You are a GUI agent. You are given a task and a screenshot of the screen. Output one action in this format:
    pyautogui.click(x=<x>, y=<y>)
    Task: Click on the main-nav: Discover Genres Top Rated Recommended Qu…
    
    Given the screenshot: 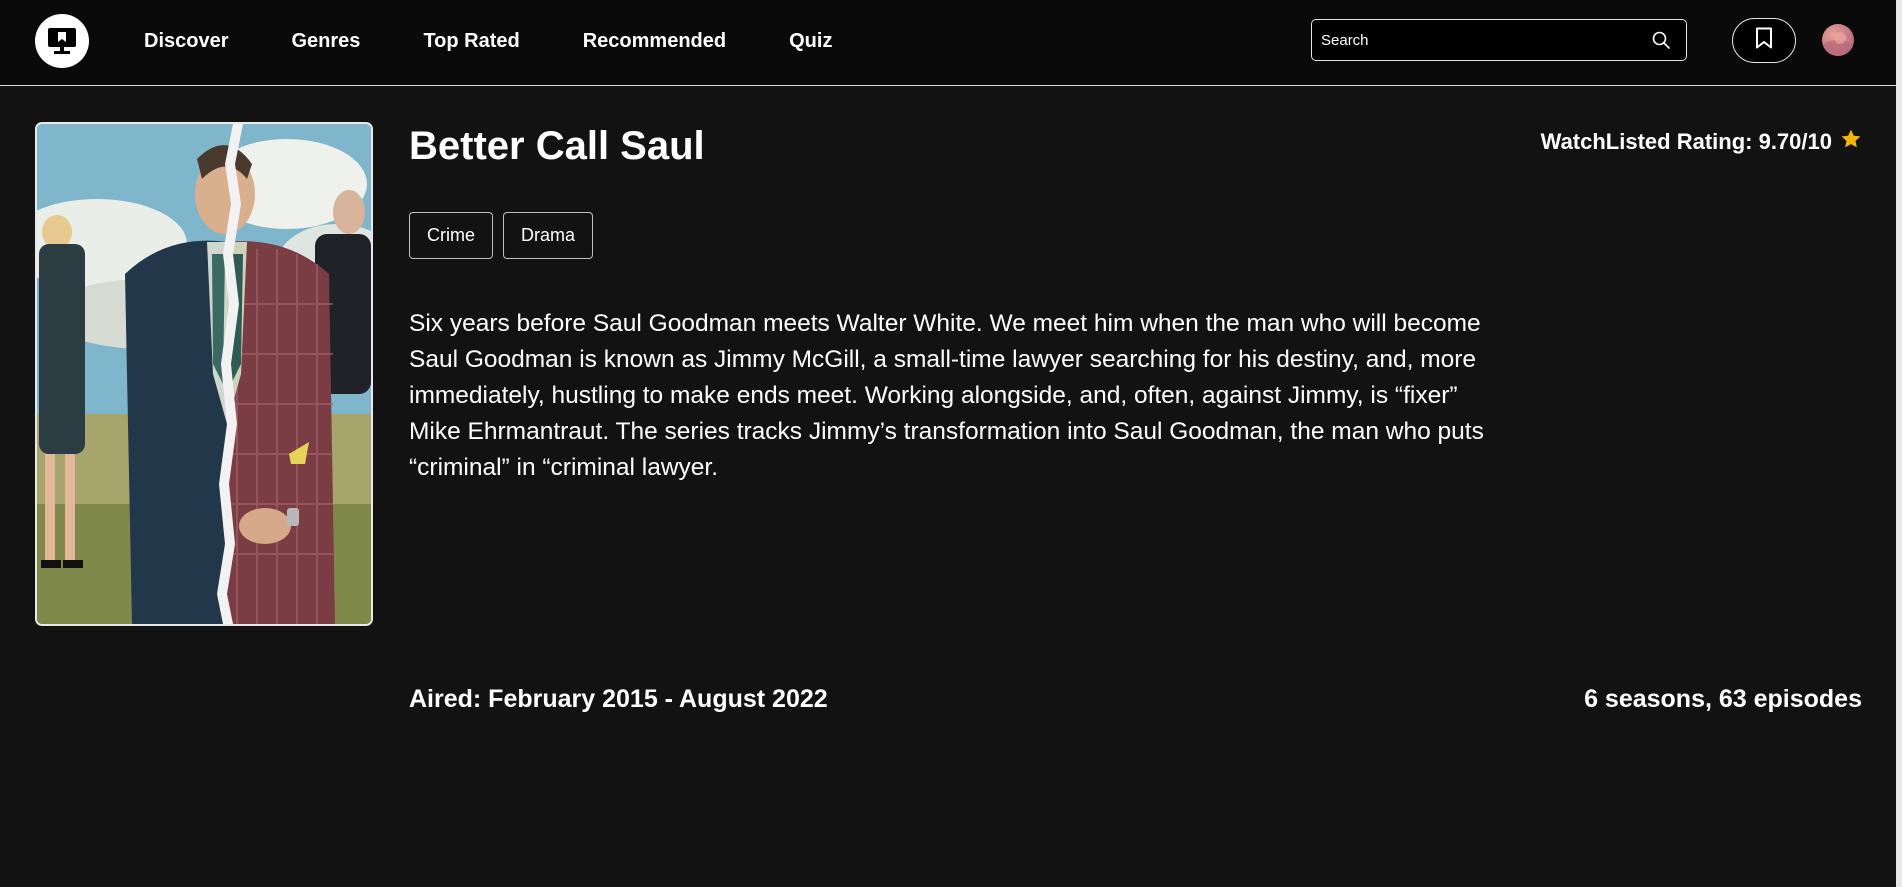 What is the action you would take?
    pyautogui.click(x=519, y=41)
    